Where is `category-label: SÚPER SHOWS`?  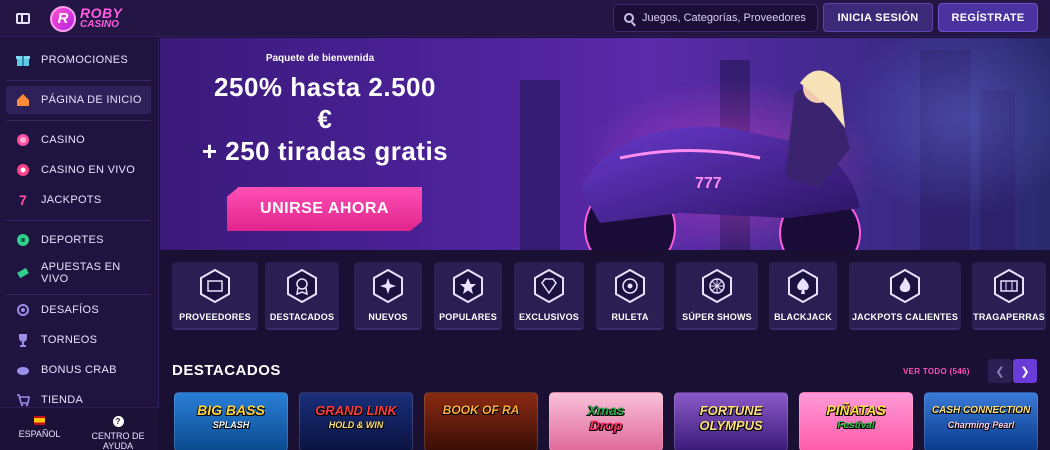 category-label: SÚPER SHOWS is located at coordinates (717, 317).